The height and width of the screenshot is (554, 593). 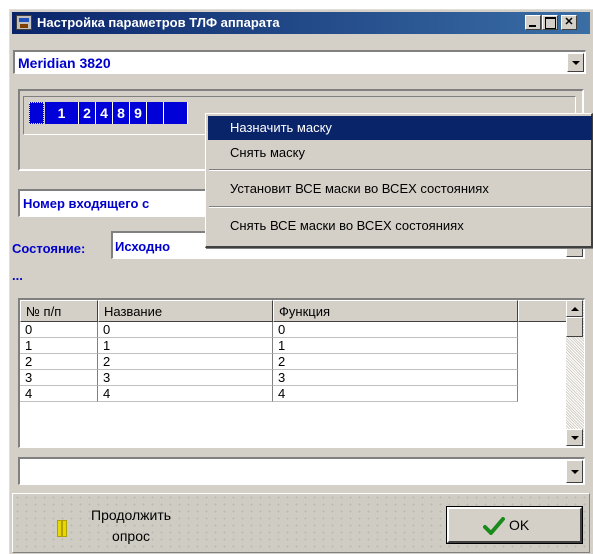 What do you see at coordinates (395, 394) in the screenshot?
I see `cell-function: 4` at bounding box center [395, 394].